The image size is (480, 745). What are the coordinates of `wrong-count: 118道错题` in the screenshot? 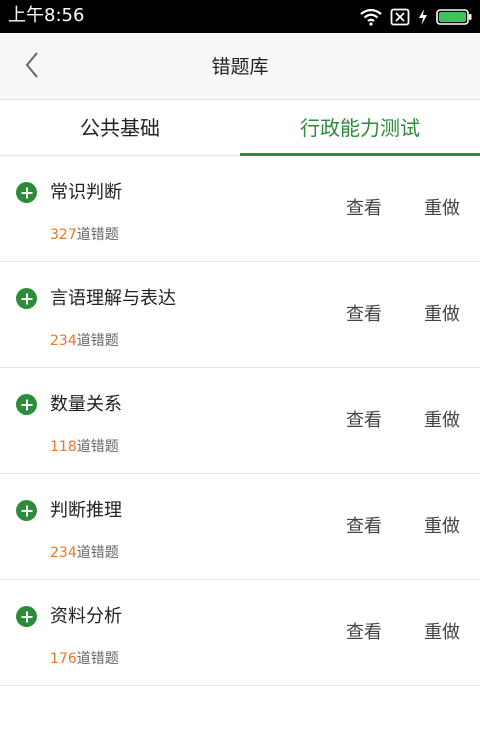 It's located at (84, 447).